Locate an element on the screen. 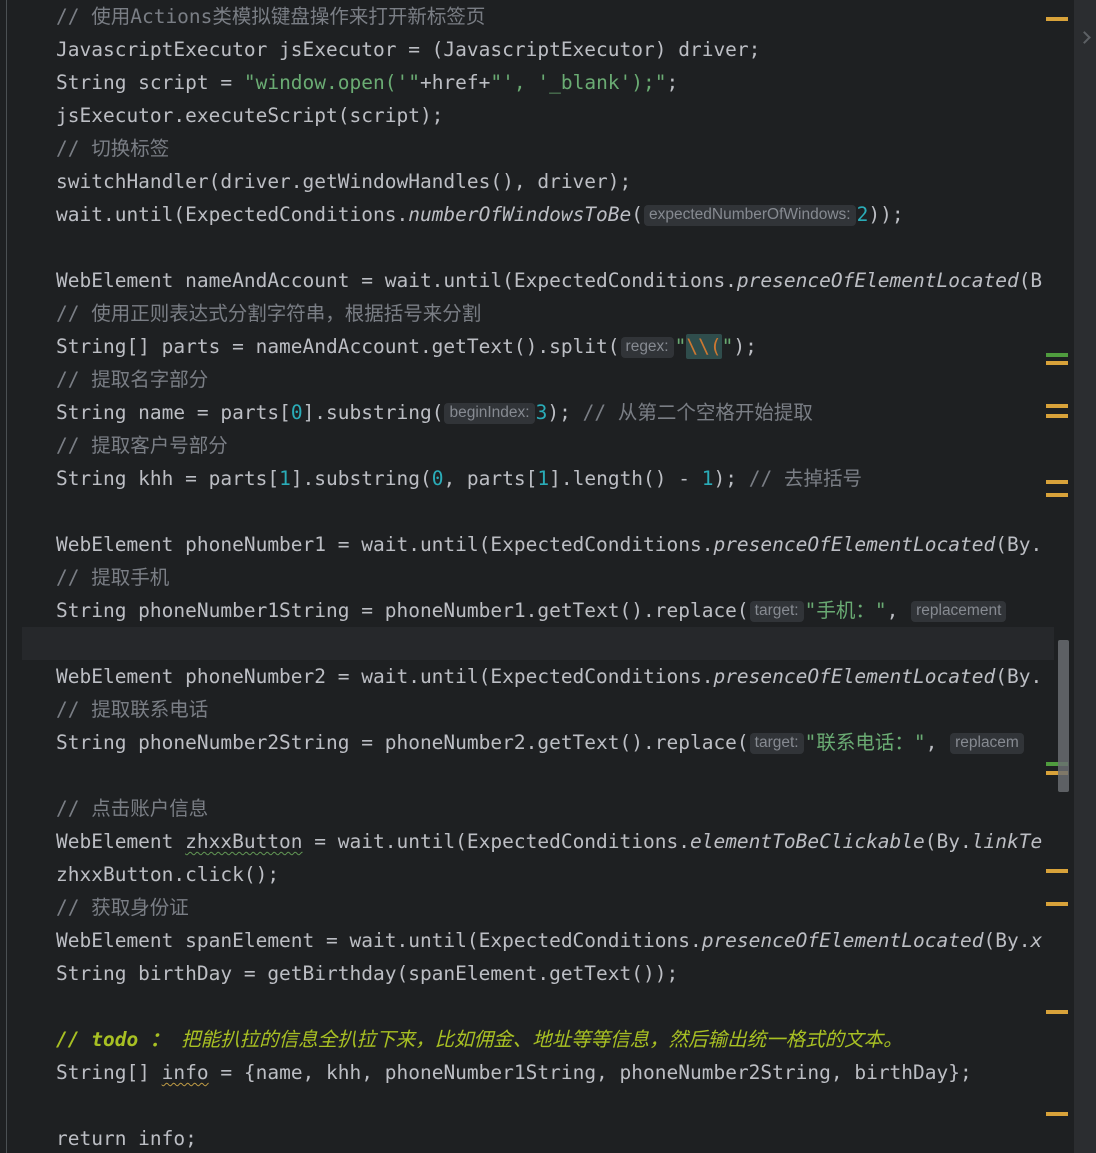  code-line: return info; is located at coordinates (538, 1137).